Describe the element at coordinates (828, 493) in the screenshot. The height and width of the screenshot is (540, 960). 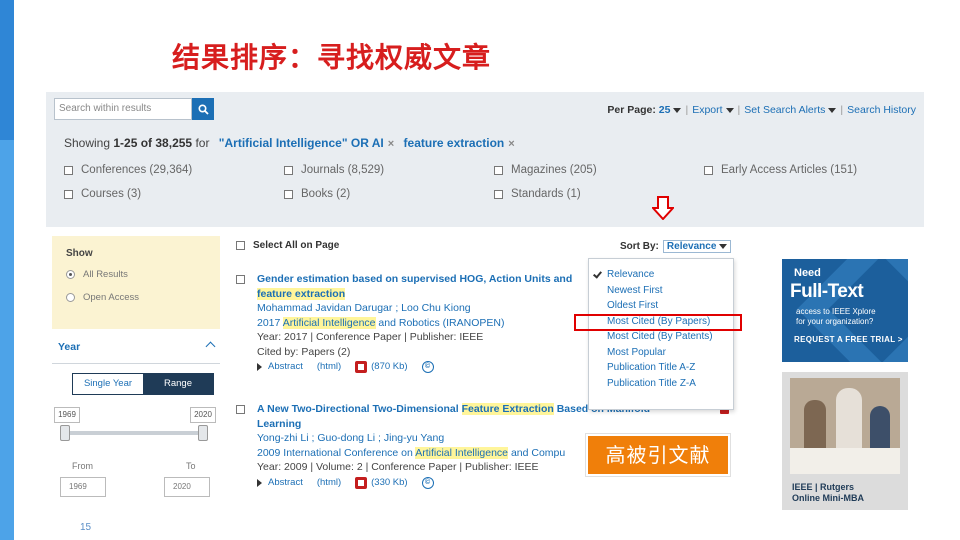
I see `ad-text: IEEE | Rutgers Online Mini-MBA` at that location.